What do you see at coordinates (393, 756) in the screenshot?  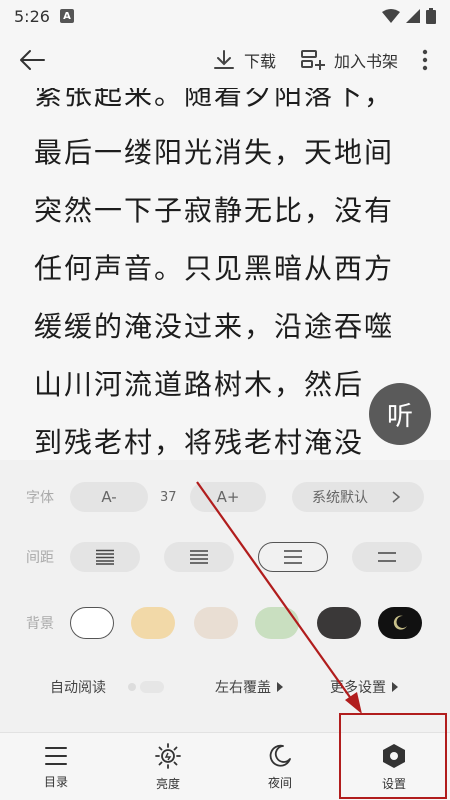 I see `annotation-highlight-box` at bounding box center [393, 756].